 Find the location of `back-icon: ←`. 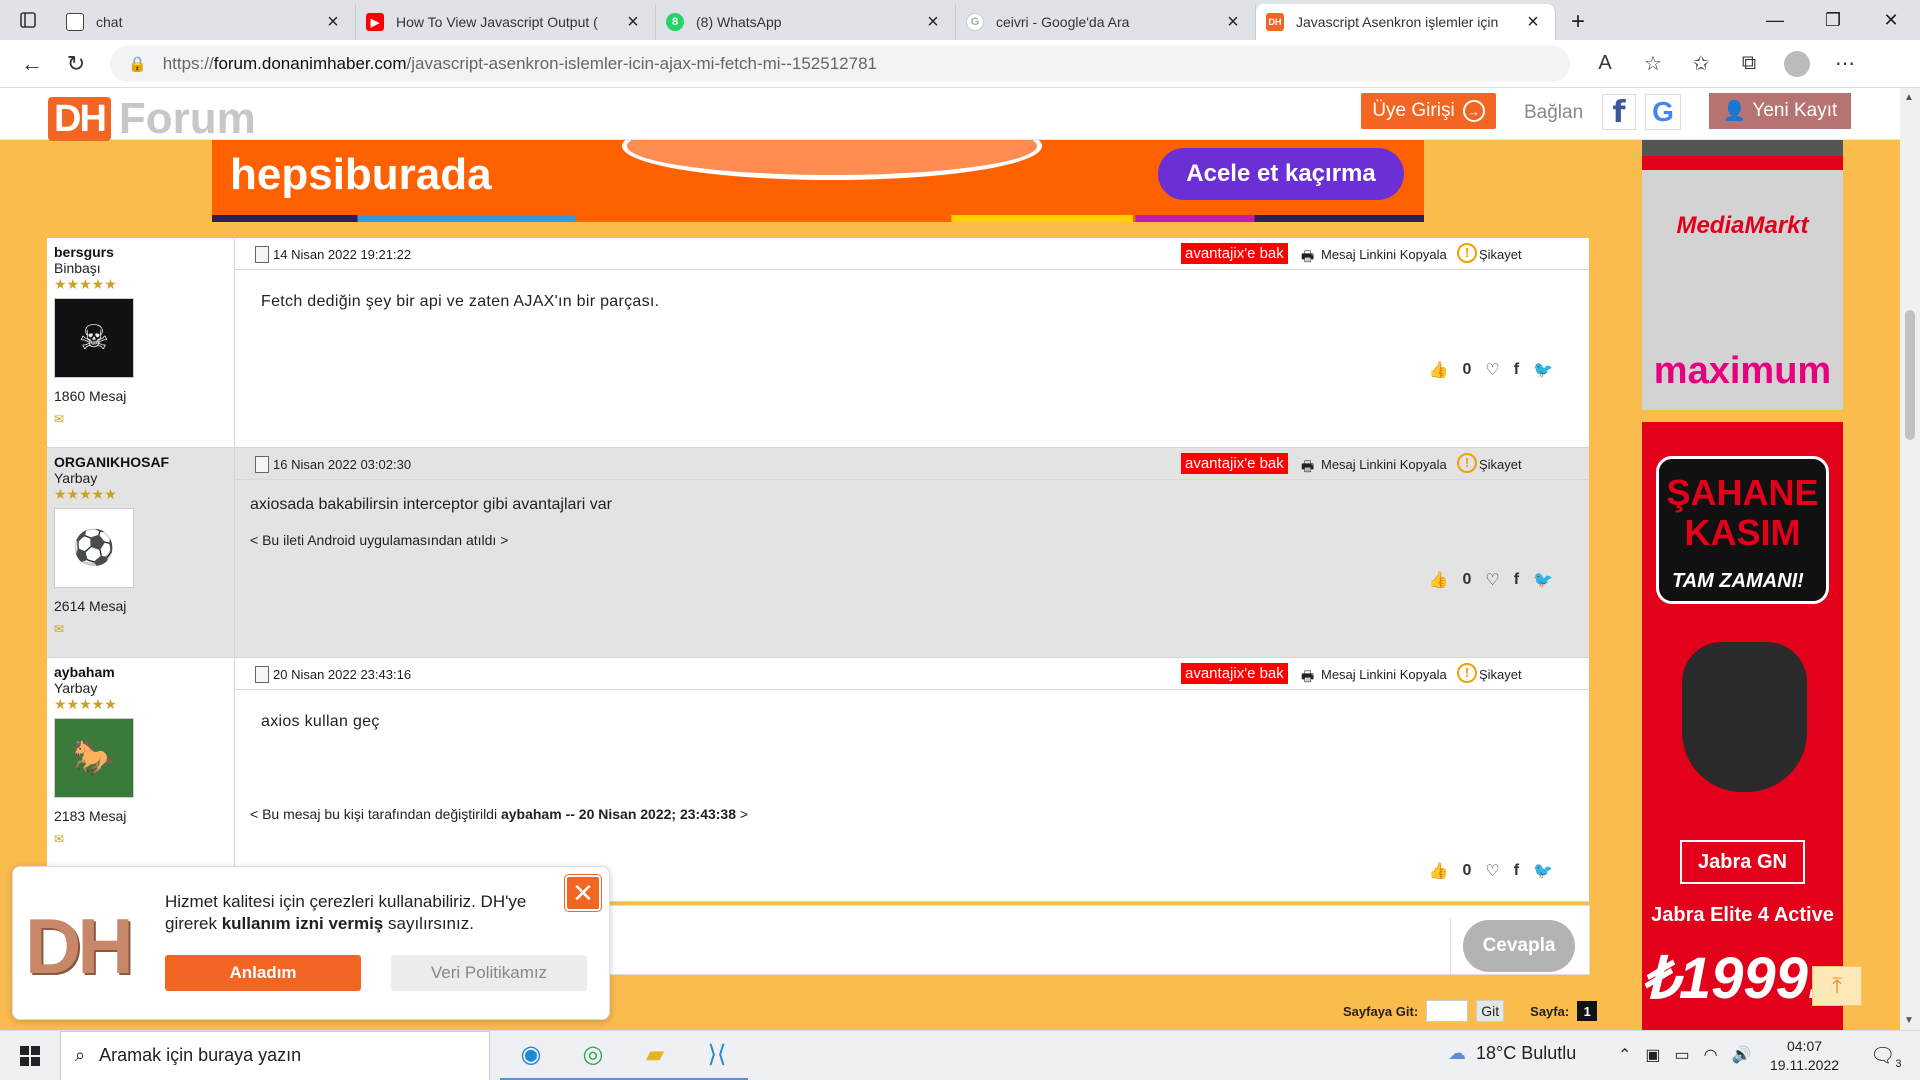

back-icon: ← is located at coordinates (32, 64).